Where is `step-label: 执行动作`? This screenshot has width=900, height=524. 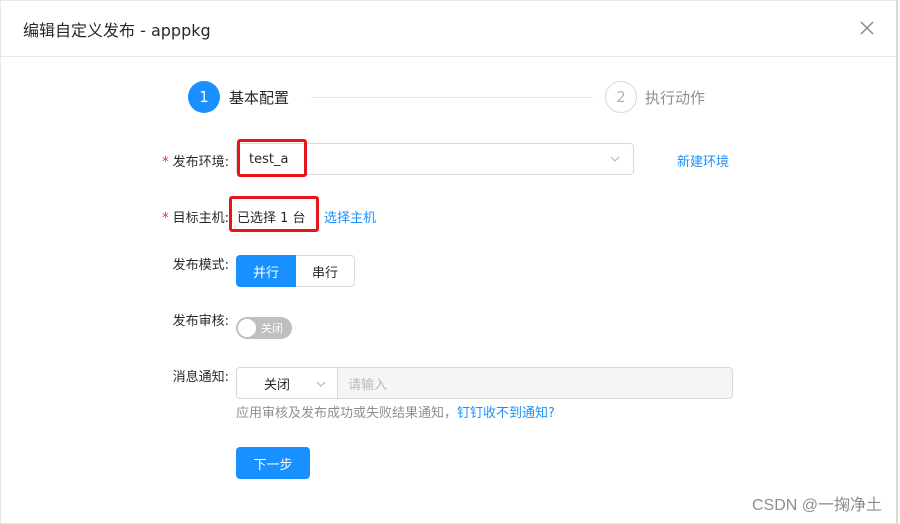
step-label: 执行动作 is located at coordinates (675, 97).